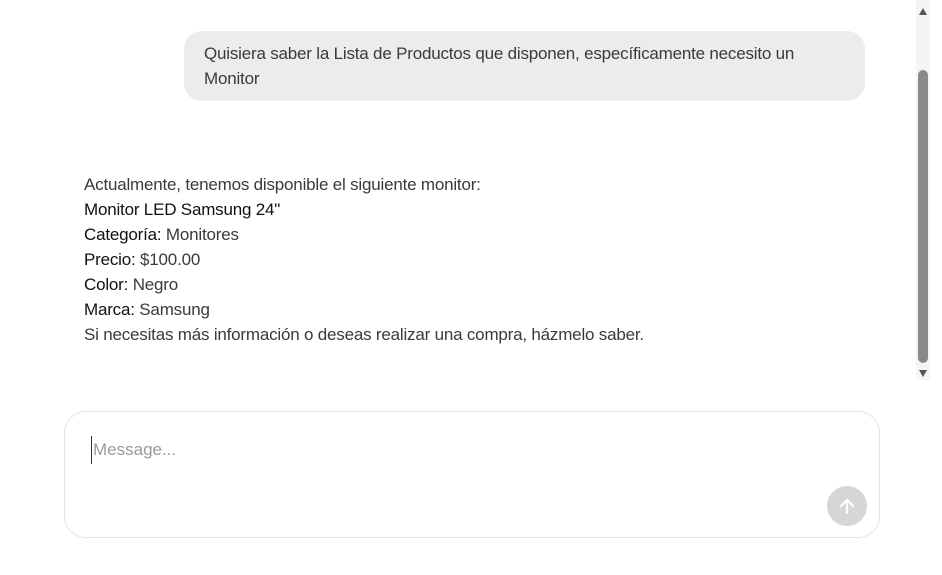 The height and width of the screenshot is (575, 942). I want to click on field-label: Categoría:, so click(123, 234).